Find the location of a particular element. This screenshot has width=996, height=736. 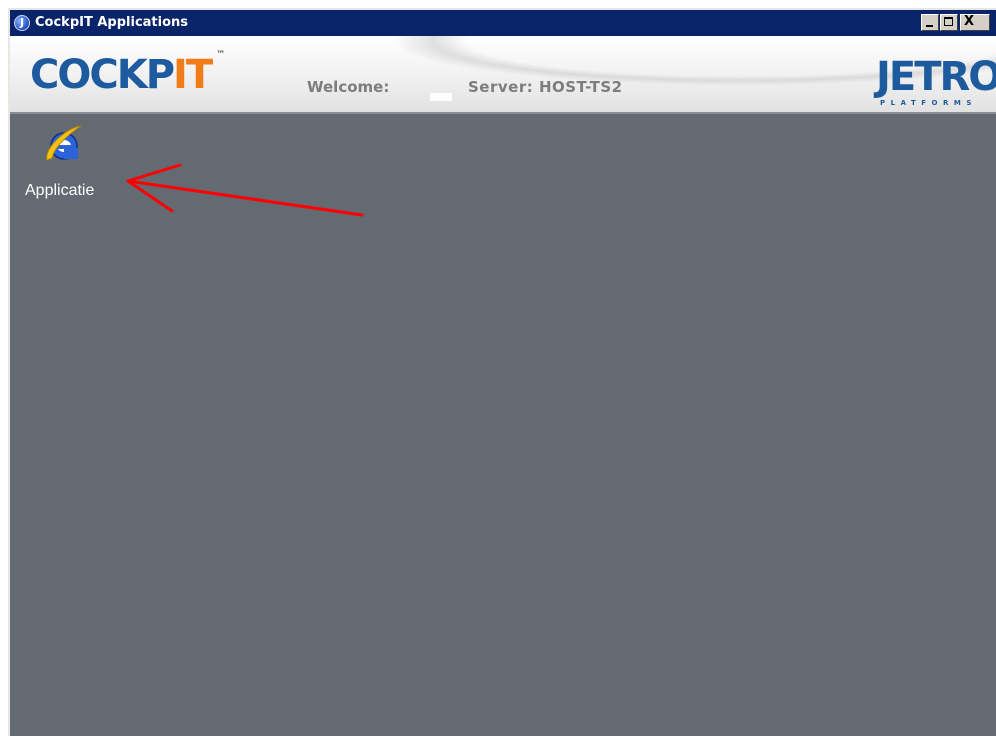

app-icon: J is located at coordinates (22, 23).